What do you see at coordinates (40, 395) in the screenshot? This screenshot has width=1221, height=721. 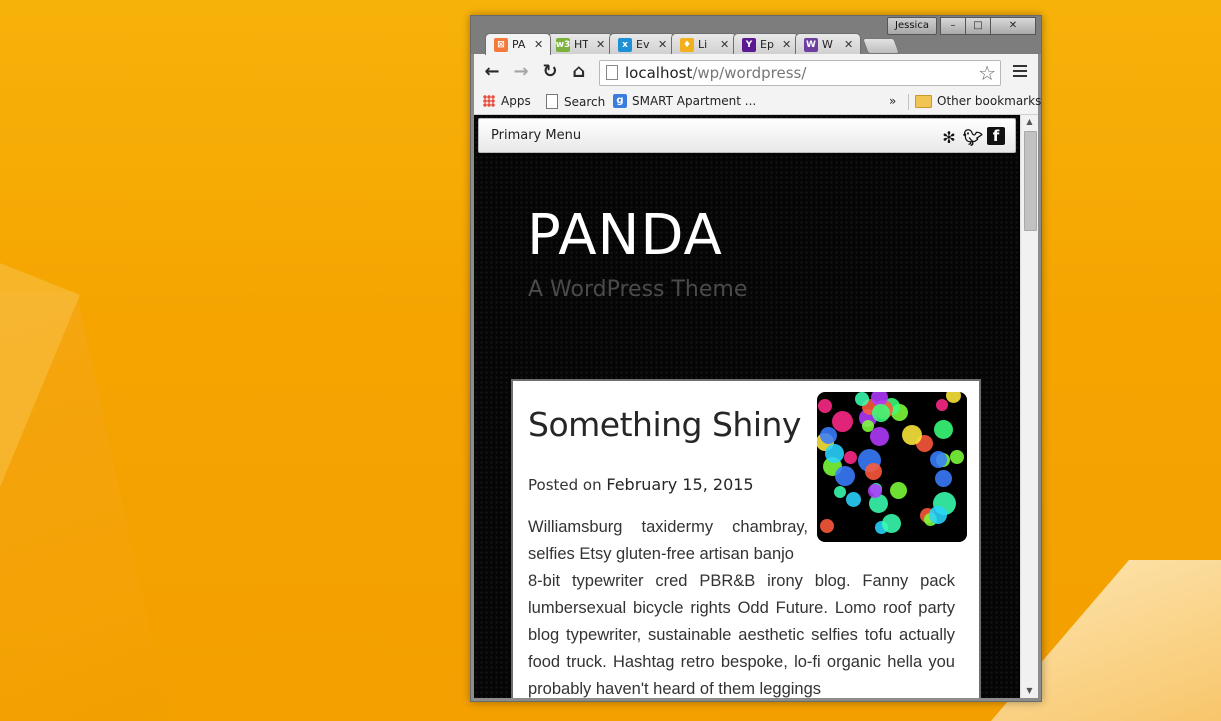 I see `desktop-wallpaper-shape` at bounding box center [40, 395].